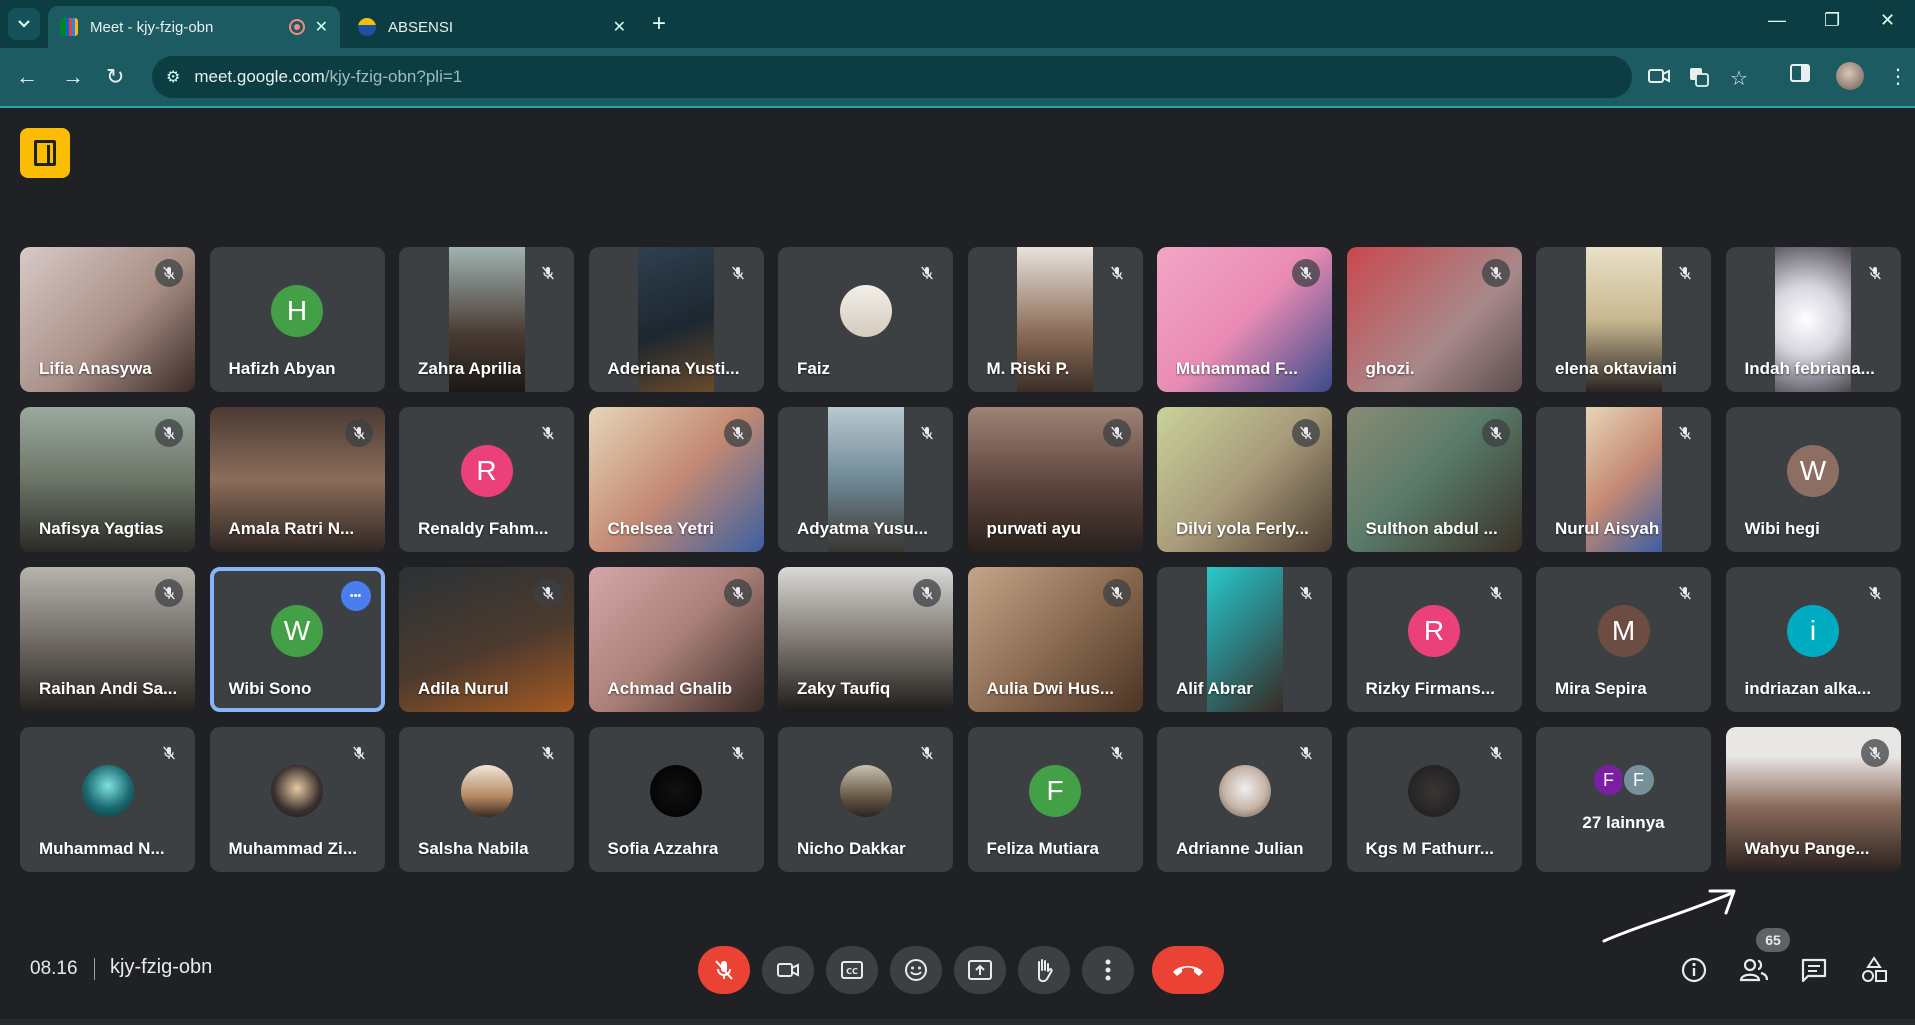 The width and height of the screenshot is (1915, 1025). What do you see at coordinates (69, 27) in the screenshot?
I see `google-meet-icon` at bounding box center [69, 27].